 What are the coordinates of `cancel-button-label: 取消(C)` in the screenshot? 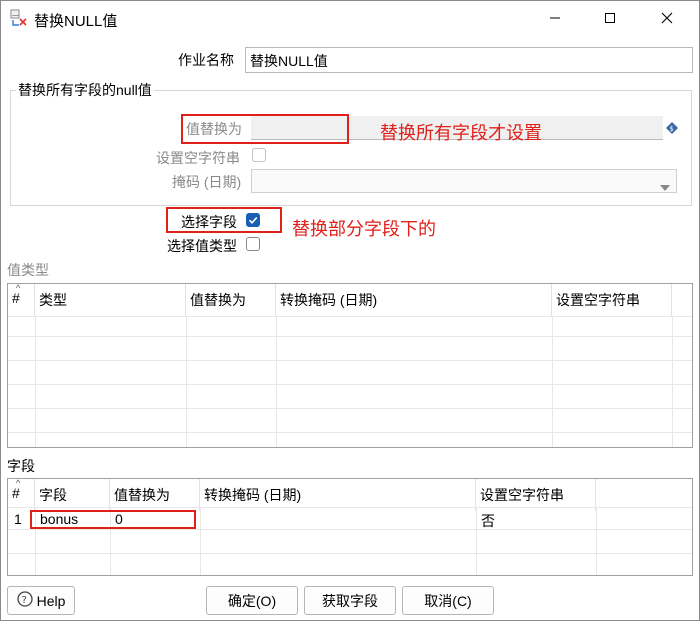 It's located at (448, 600).